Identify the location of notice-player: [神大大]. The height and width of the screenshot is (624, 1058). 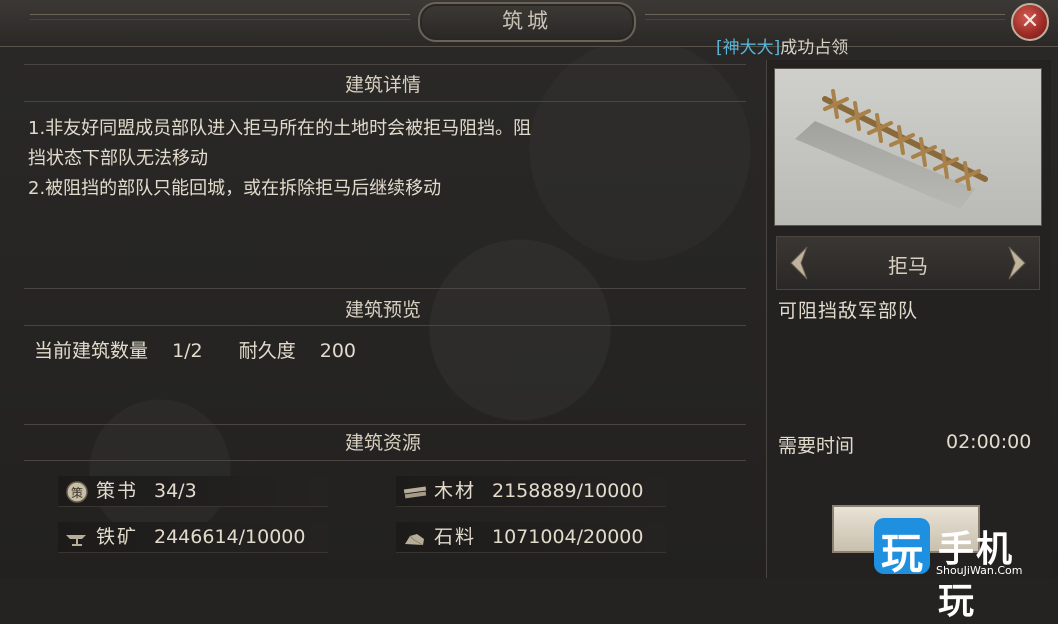
(748, 48).